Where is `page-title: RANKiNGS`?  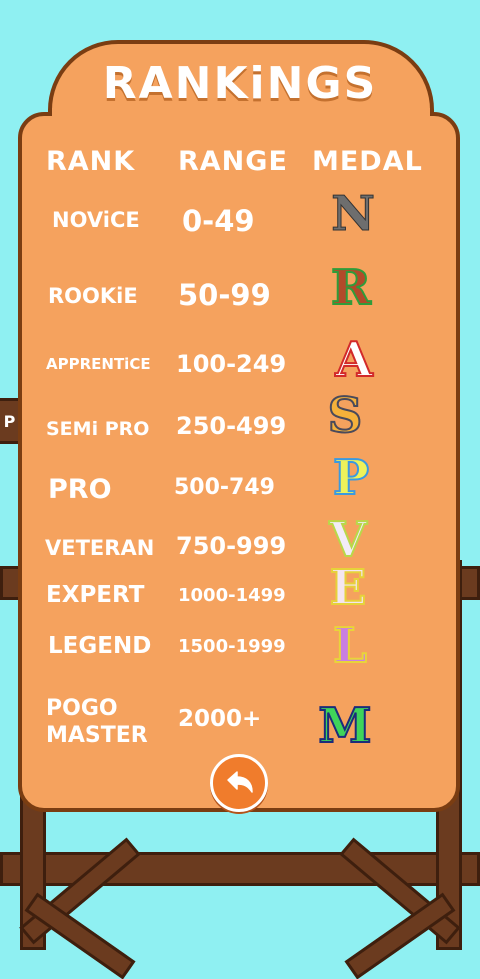 page-title: RANKiNGS is located at coordinates (240, 83).